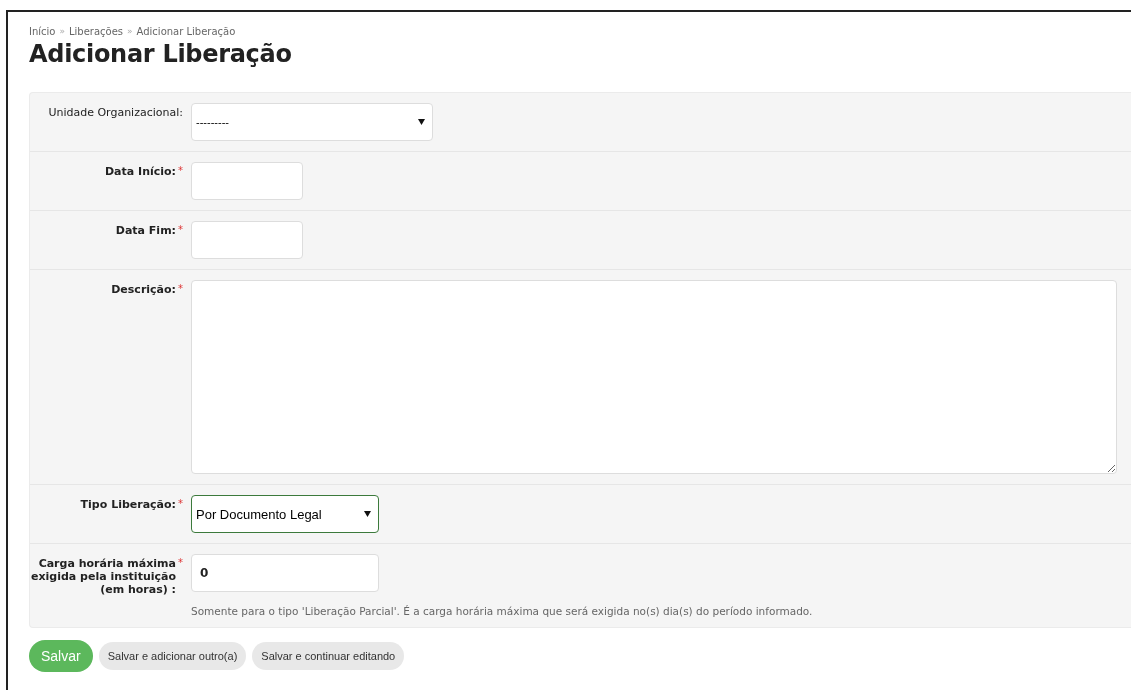 The width and height of the screenshot is (1131, 690). Describe the element at coordinates (285, 573) in the screenshot. I see `input-field: 0` at that location.